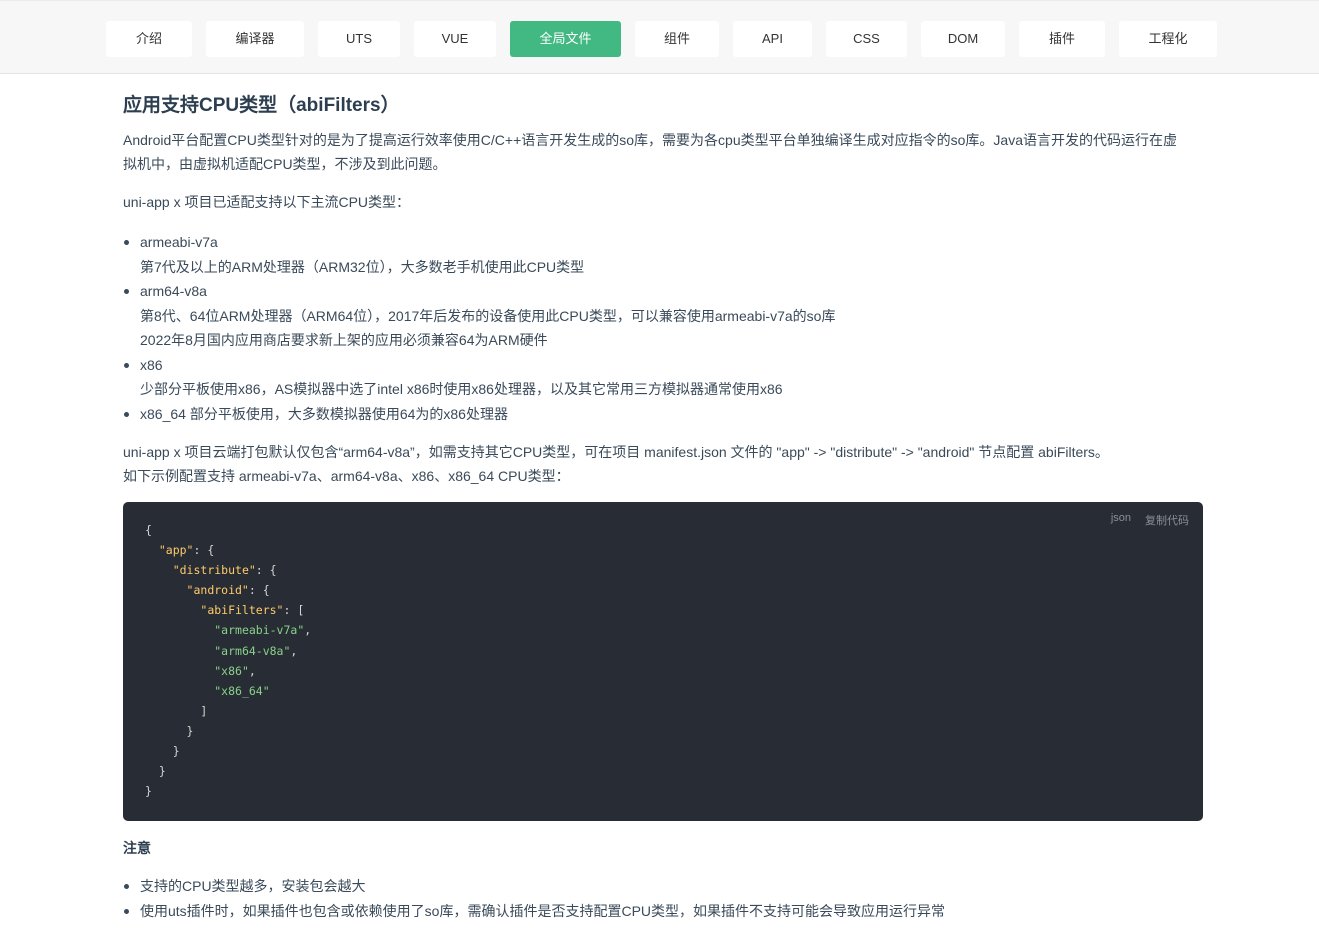  I want to click on code-content: { "app": { "distribute": { "android", so click(228, 661).